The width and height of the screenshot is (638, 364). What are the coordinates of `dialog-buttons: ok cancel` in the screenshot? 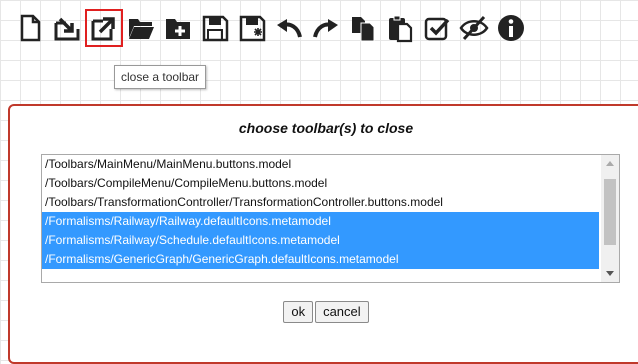 It's located at (324, 312).